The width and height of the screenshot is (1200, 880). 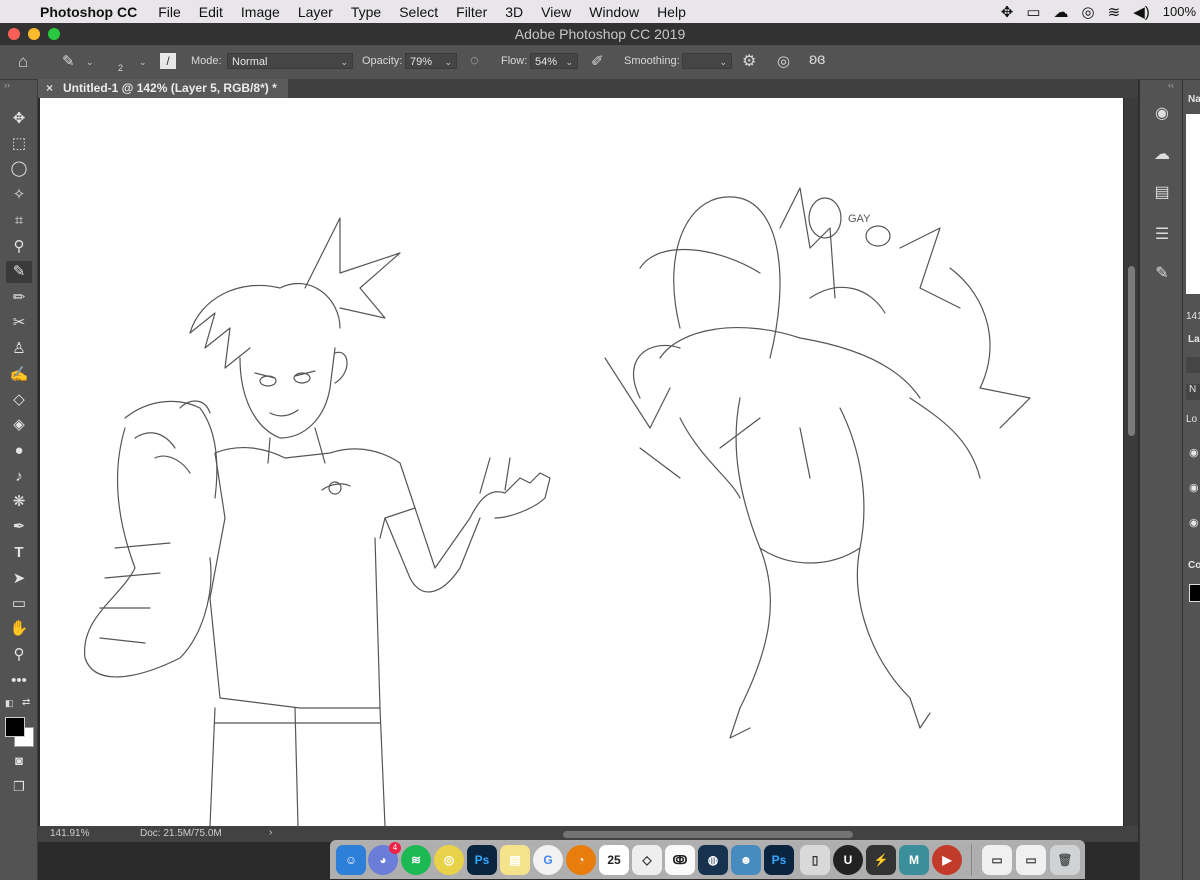 What do you see at coordinates (1065, 860) in the screenshot?
I see `trash-icon: 🗑` at bounding box center [1065, 860].